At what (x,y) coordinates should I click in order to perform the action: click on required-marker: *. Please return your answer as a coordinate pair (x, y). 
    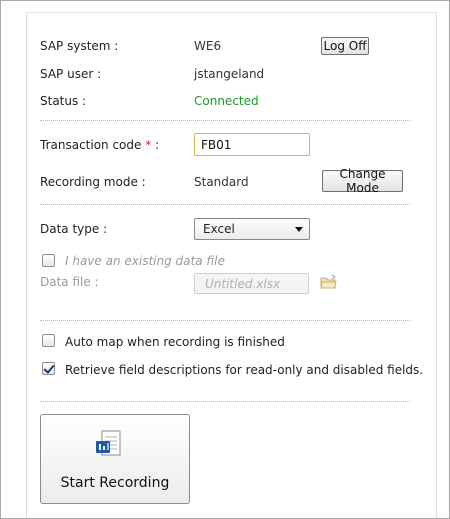
    Looking at the image, I should click on (148, 145).